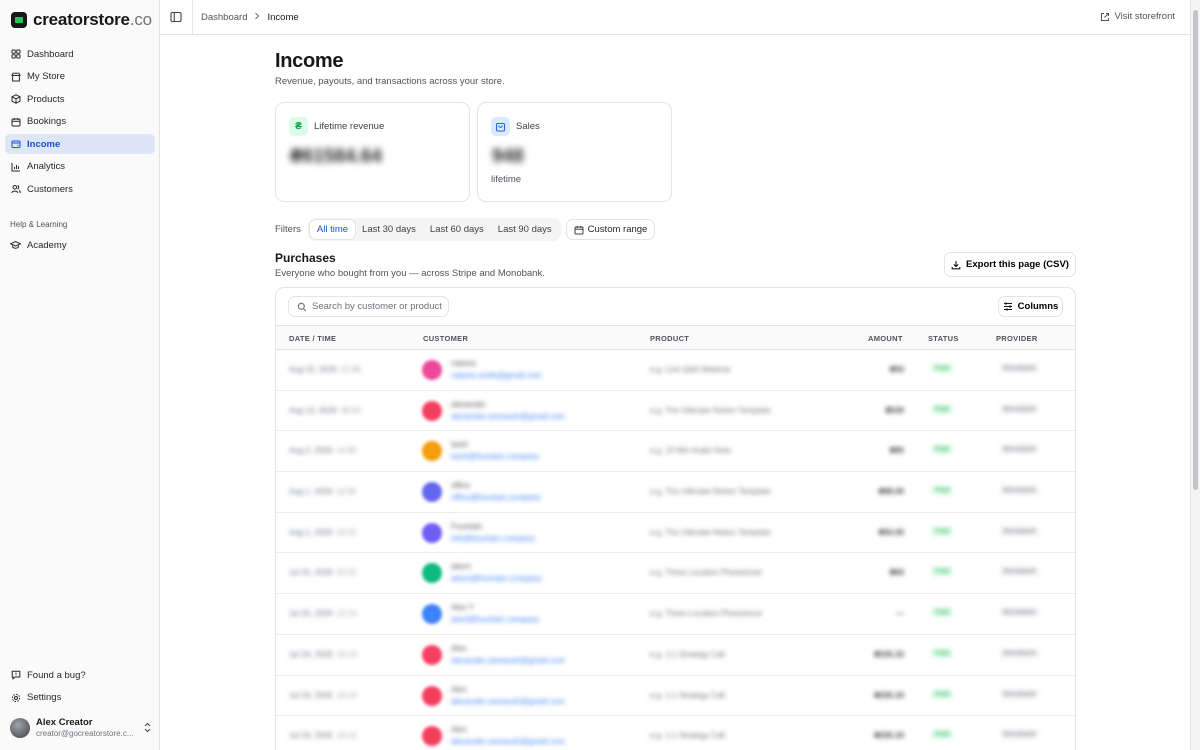  Describe the element at coordinates (176, 17) in the screenshot. I see `sidebar-toggle-button` at that location.